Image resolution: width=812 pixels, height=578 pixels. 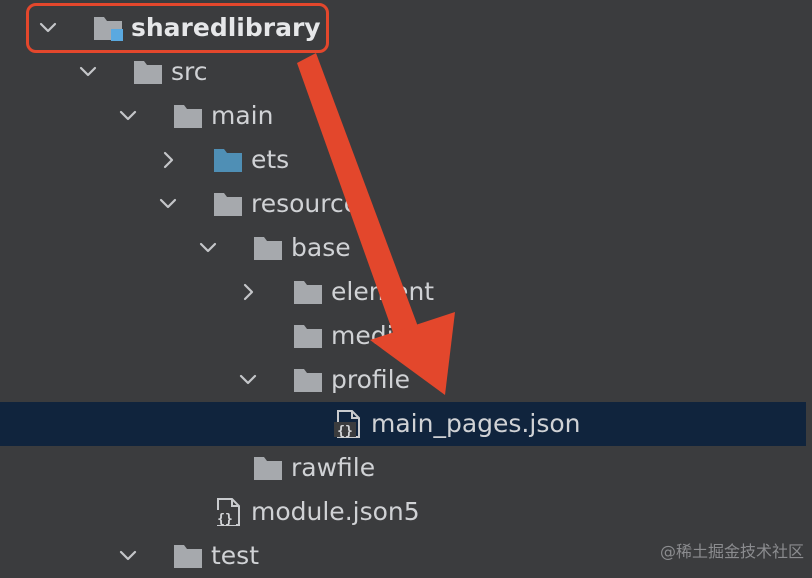 What do you see at coordinates (335, 511) in the screenshot?
I see `tree-item-label: module.json5` at bounding box center [335, 511].